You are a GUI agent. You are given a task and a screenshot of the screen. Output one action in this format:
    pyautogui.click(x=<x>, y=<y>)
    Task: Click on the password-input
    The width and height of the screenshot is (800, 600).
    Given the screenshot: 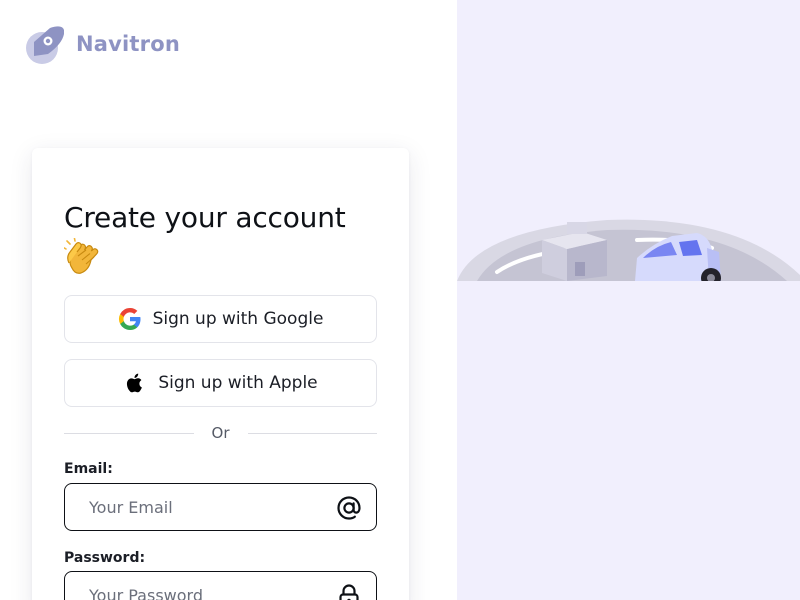 What is the action you would take?
    pyautogui.click(x=209, y=586)
    